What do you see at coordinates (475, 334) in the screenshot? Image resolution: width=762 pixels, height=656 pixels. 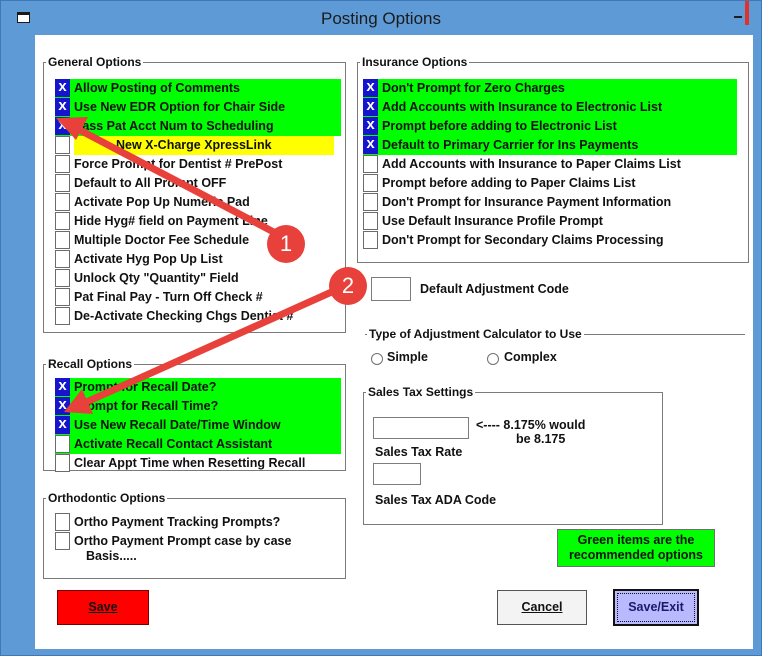 I see `adjustment-calculator-legend: Type of Adjustment Calculator to Use` at bounding box center [475, 334].